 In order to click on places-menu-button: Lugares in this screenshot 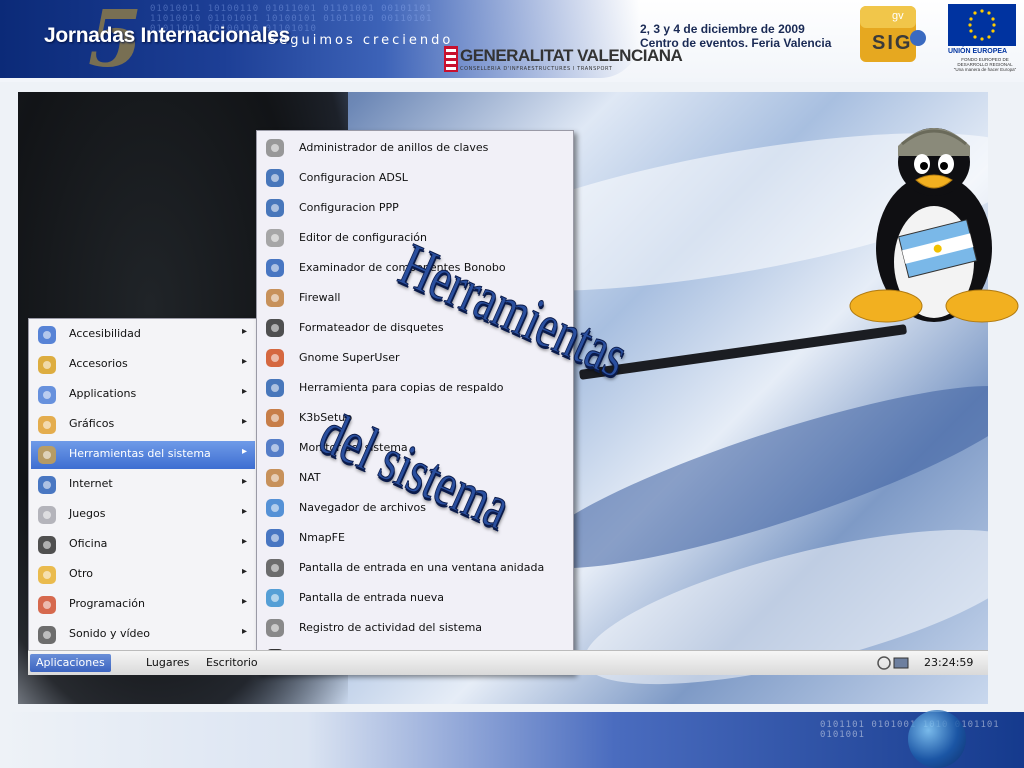, I will do `click(167, 663)`.